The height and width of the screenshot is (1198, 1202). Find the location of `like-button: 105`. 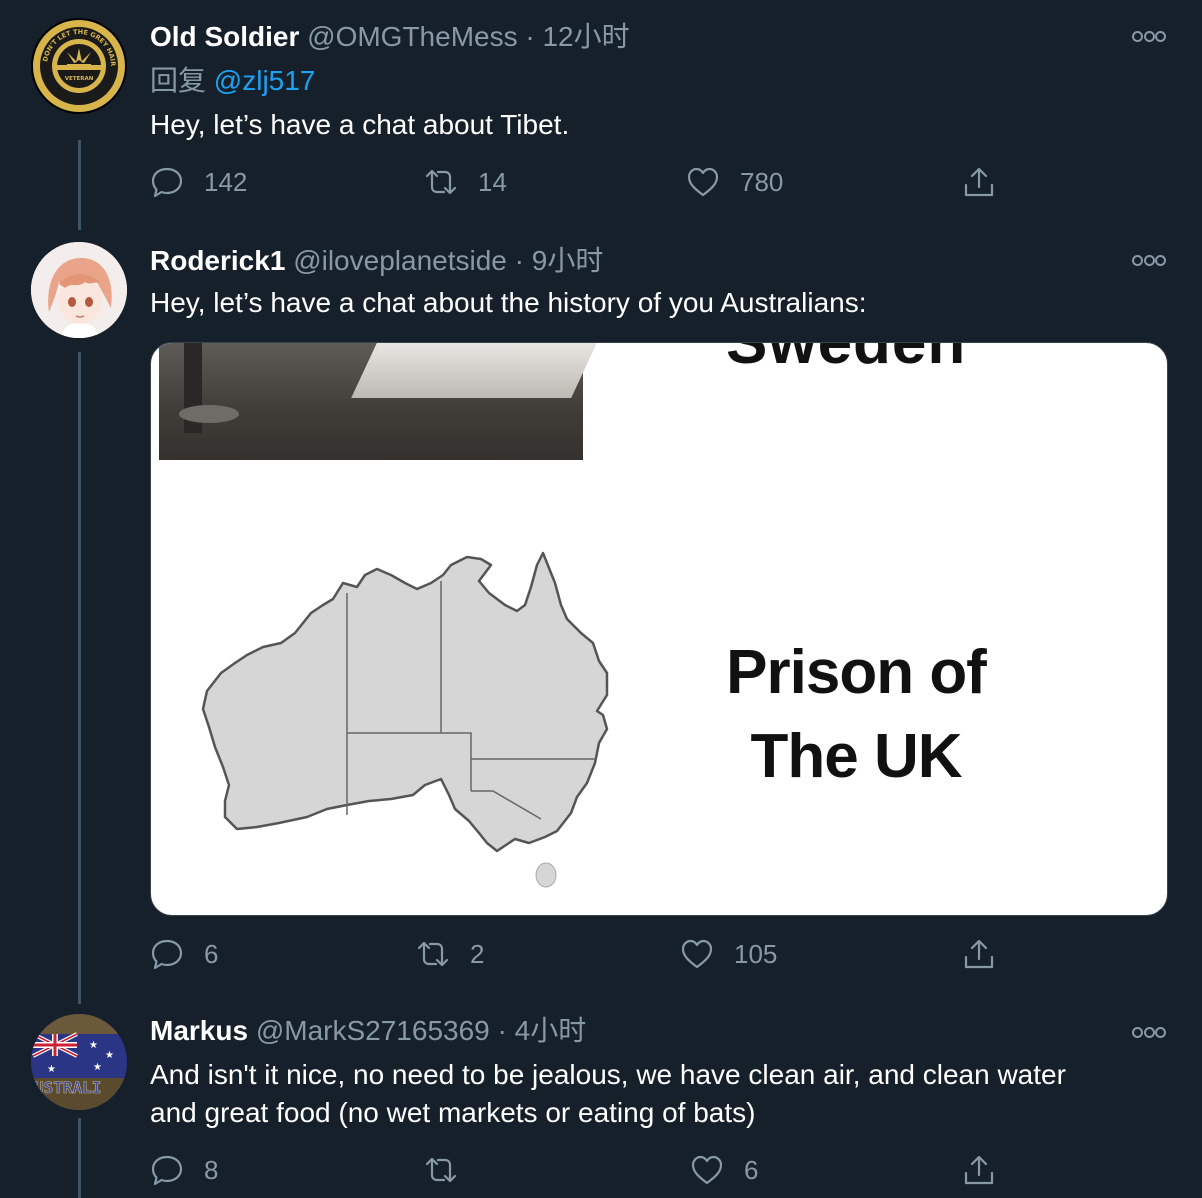

like-button: 105 is located at coordinates (728, 954).